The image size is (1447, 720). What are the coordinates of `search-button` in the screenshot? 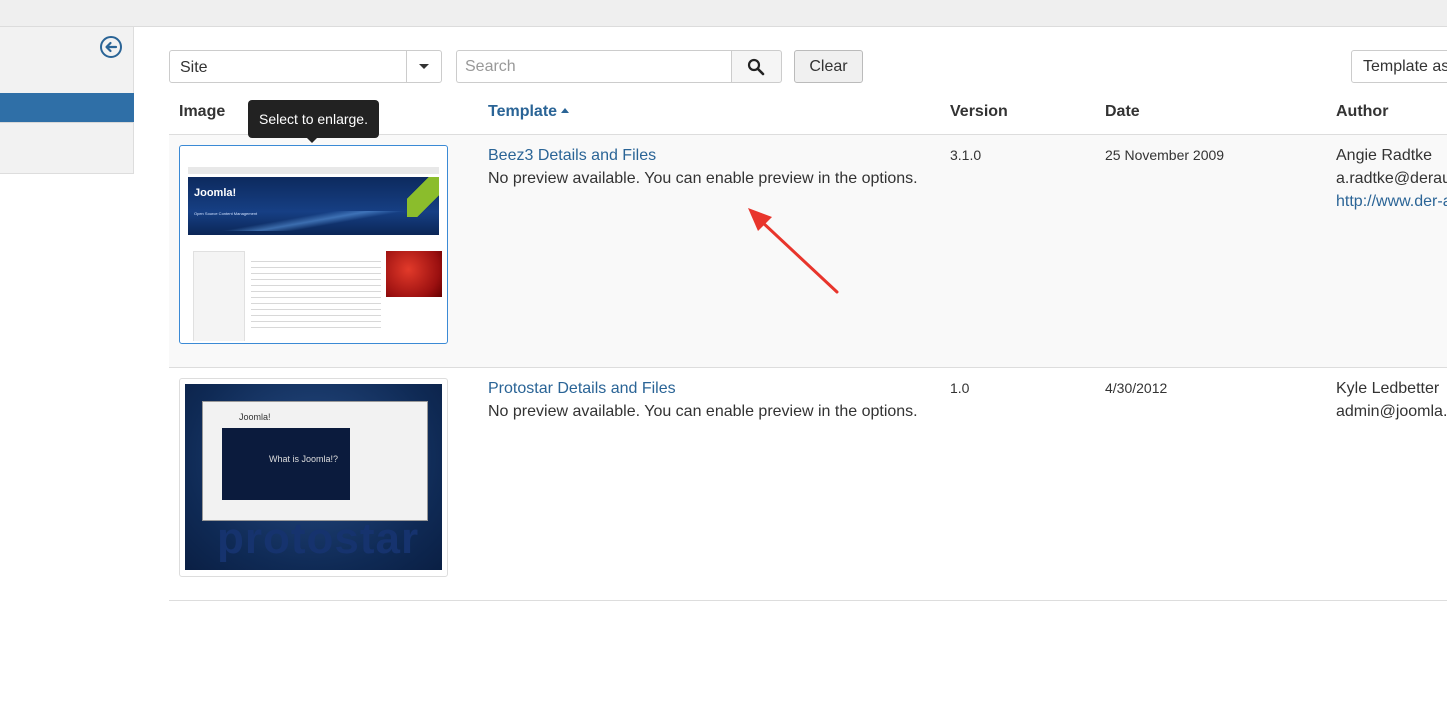 It's located at (756, 66).